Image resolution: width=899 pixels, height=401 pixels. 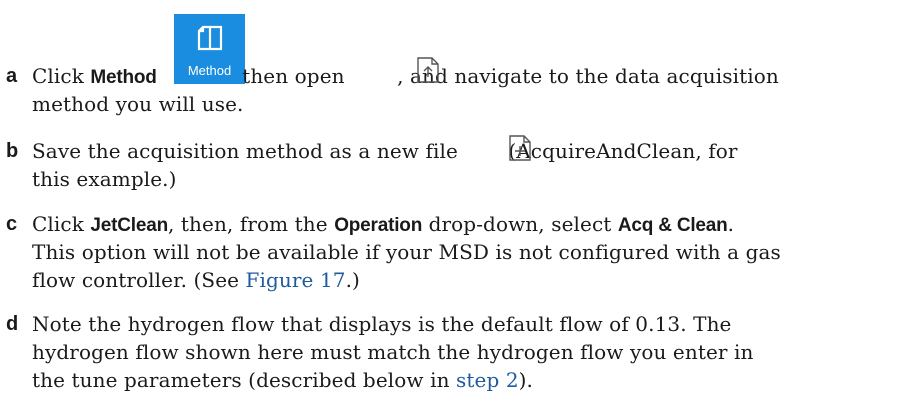 What do you see at coordinates (129, 225) in the screenshot?
I see `jetclean-label: JetClean` at bounding box center [129, 225].